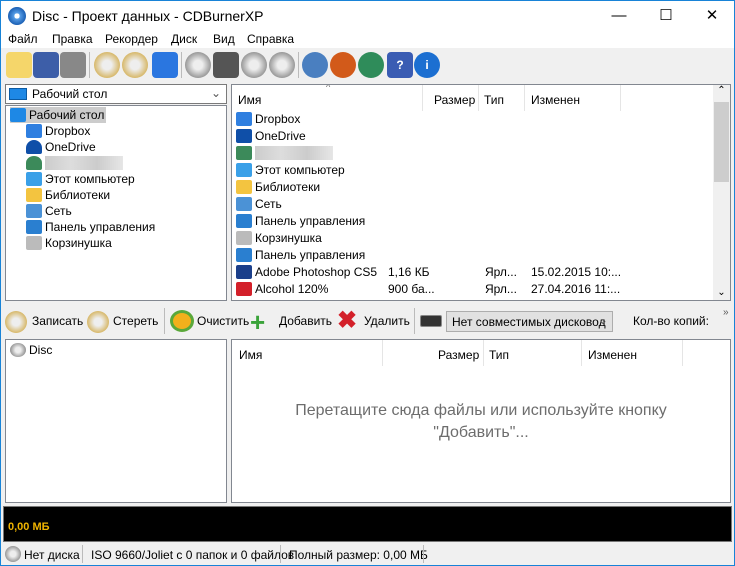 The image size is (735, 566). Describe the element at coordinates (358, 555) in the screenshot. I see `status-total-size: Полный размер: 0,00 МБ` at that location.